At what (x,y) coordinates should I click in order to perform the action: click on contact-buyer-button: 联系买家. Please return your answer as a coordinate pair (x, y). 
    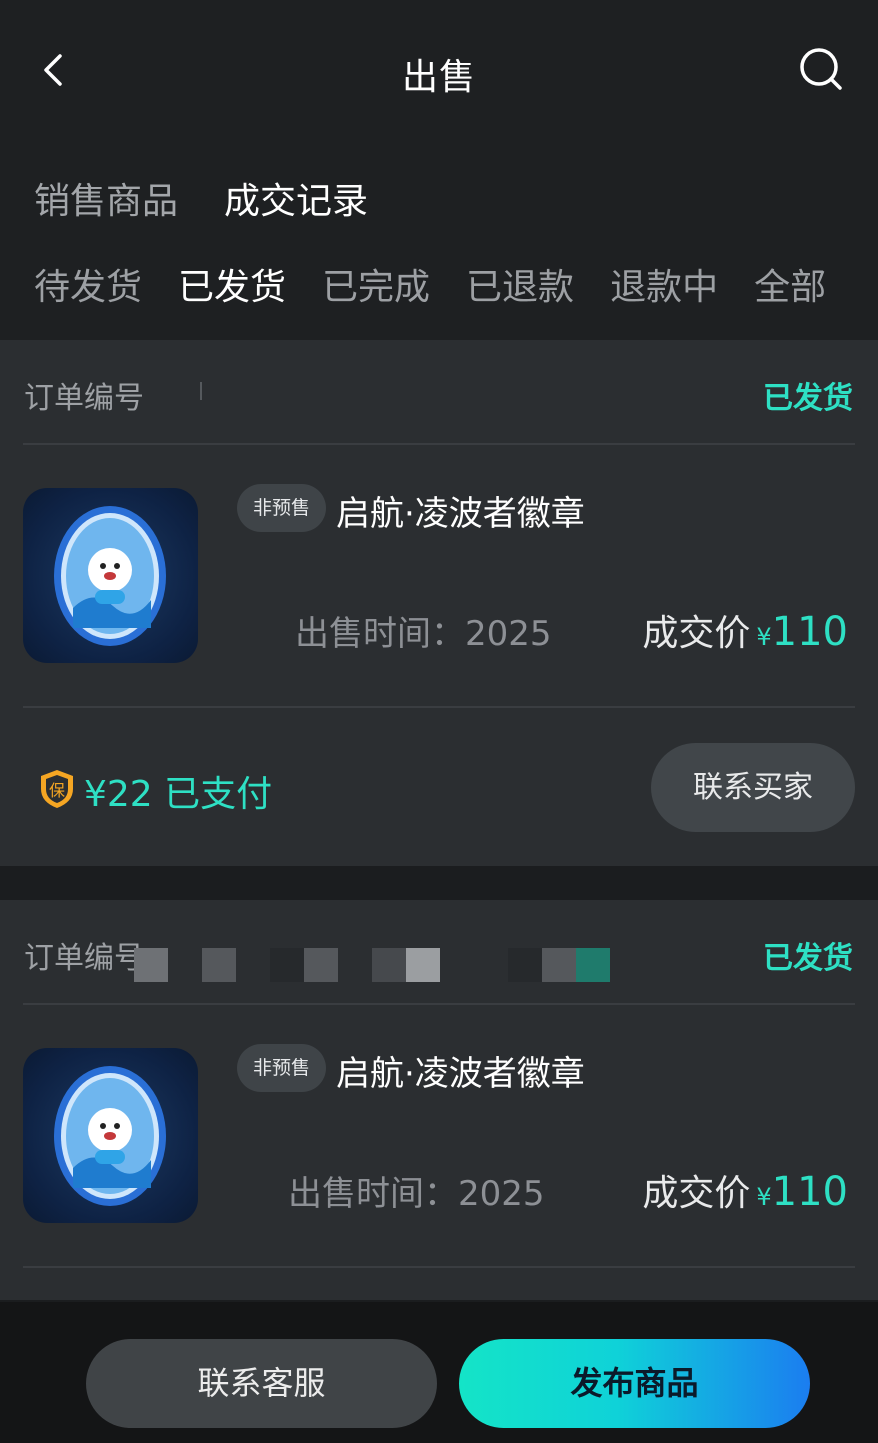
    Looking at the image, I should click on (753, 787).